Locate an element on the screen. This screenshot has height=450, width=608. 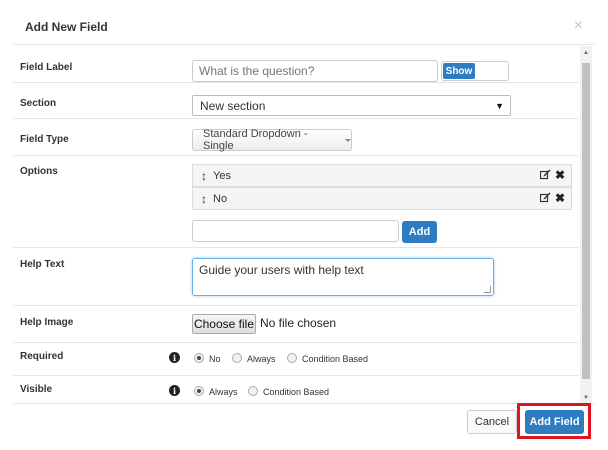
field-type-dropdown: Standard Dropdown - Single is located at coordinates (272, 140).